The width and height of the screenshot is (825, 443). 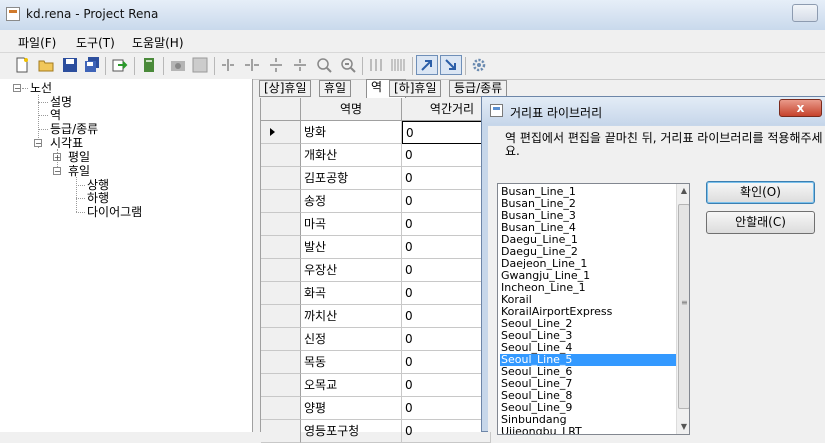 What do you see at coordinates (588, 430) in the screenshot?
I see `library-list-item: Uijeongbu_LRT` at bounding box center [588, 430].